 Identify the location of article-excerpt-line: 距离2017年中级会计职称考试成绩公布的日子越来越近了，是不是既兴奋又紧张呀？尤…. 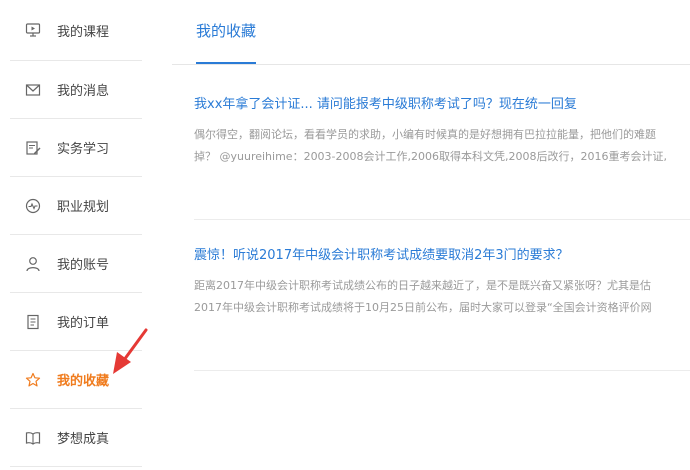
(422, 285).